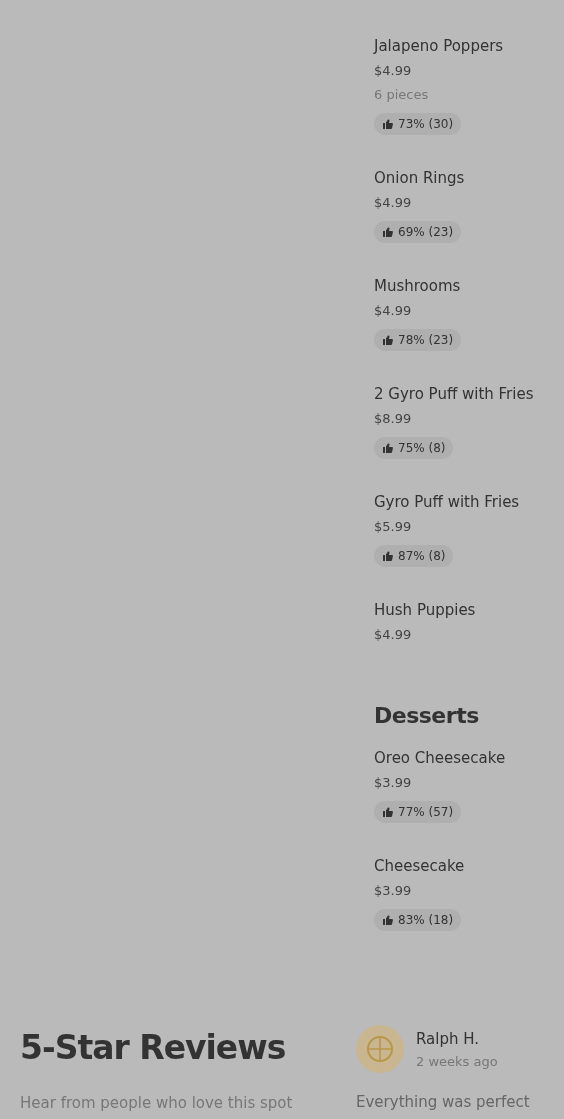 The height and width of the screenshot is (1119, 564). What do you see at coordinates (426, 232) in the screenshot?
I see `rating-text: 69% (23)` at bounding box center [426, 232].